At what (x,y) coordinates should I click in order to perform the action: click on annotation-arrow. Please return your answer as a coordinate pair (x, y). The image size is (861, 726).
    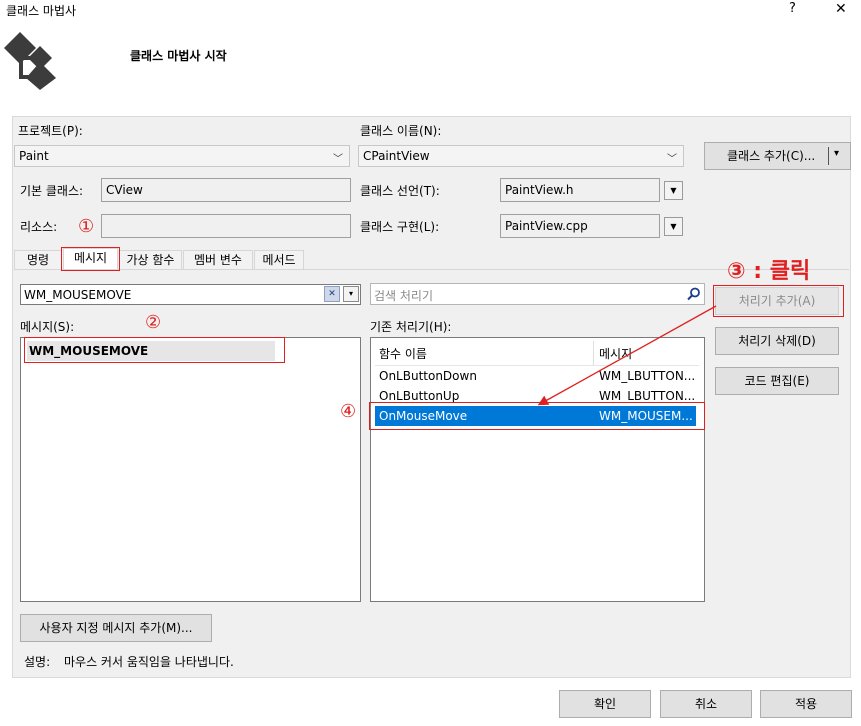
    Looking at the image, I should click on (627, 355).